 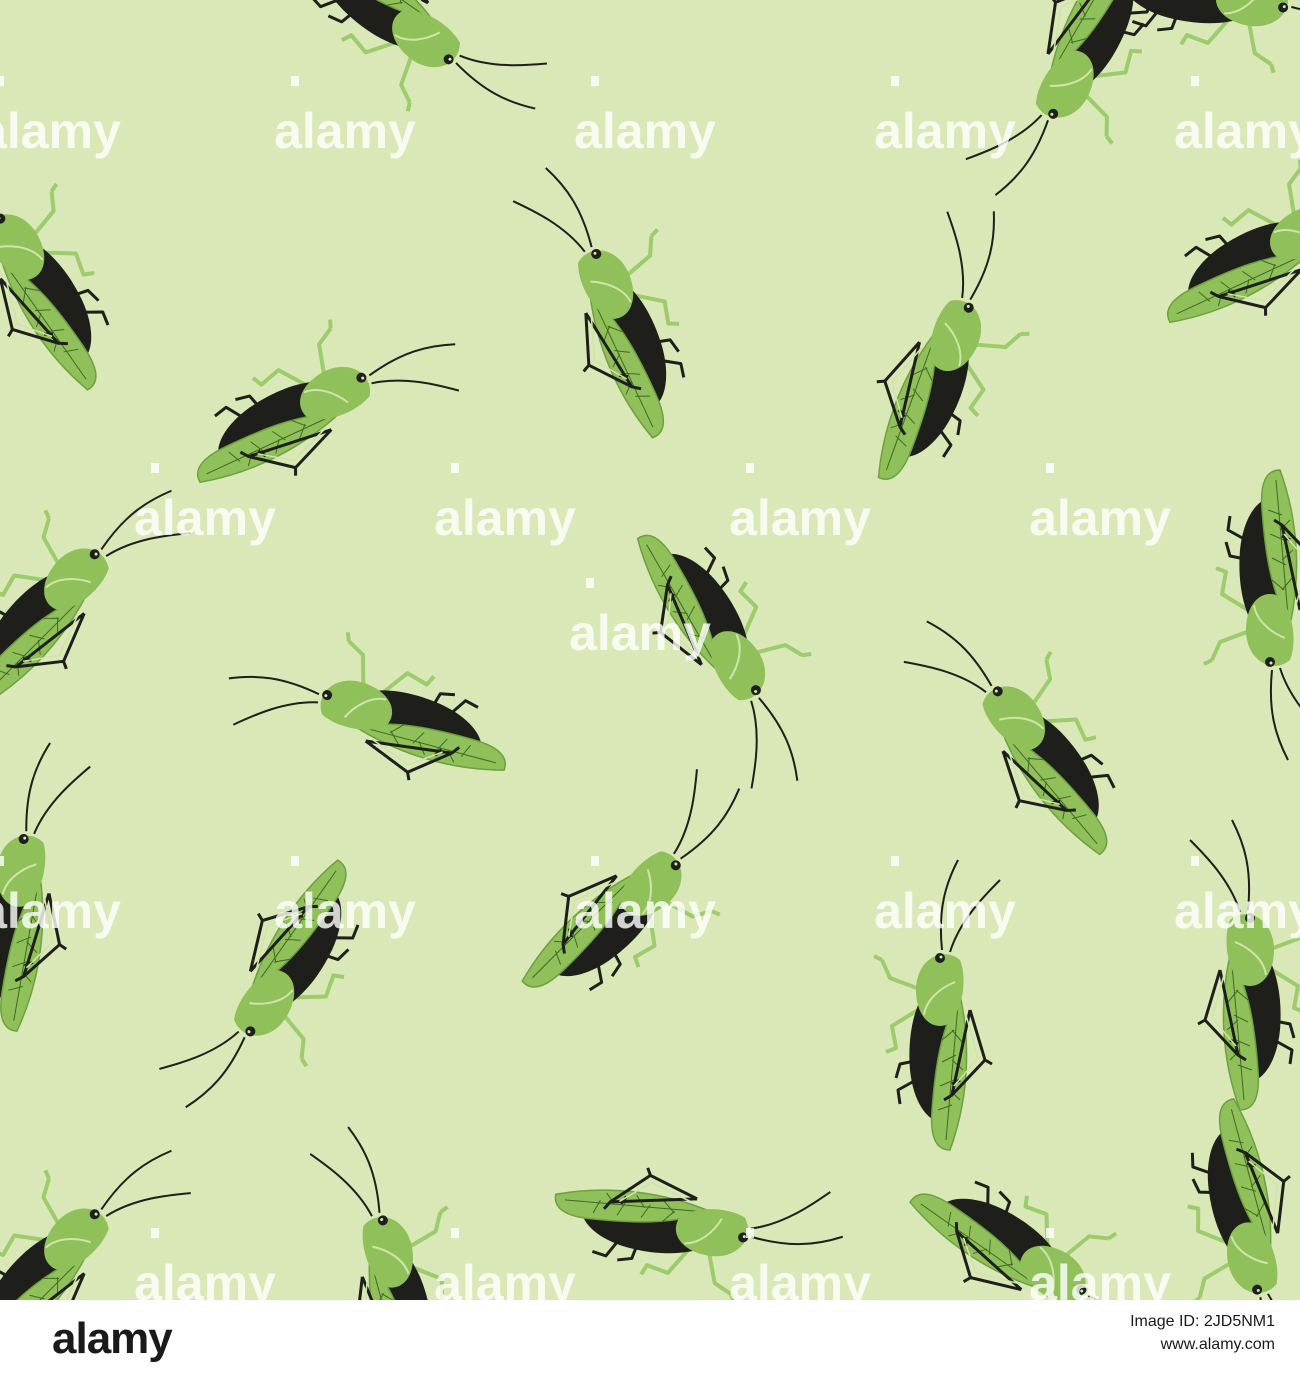 What do you see at coordinates (1202, 1321) in the screenshot?
I see `image-id-label: Image ID: 2JD5NM1` at bounding box center [1202, 1321].